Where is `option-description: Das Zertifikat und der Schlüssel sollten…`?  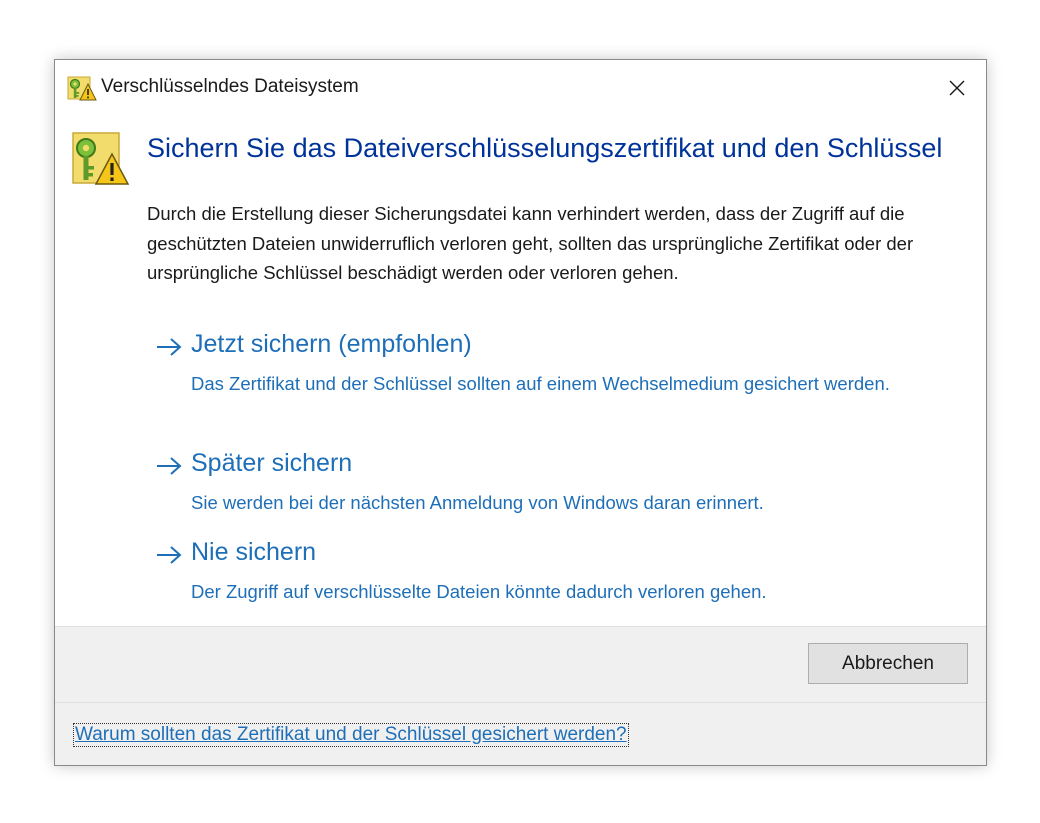 option-description: Das Zertifikat und der Schlüssel sollten… is located at coordinates (540, 383).